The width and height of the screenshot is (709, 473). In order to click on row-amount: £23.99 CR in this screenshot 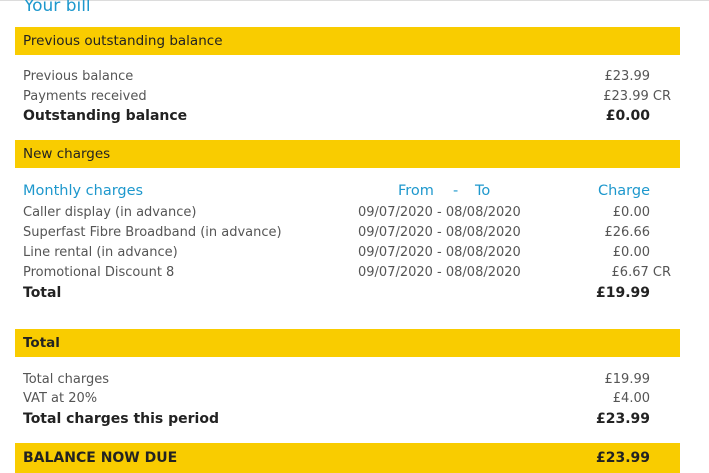, I will do `click(637, 96)`.